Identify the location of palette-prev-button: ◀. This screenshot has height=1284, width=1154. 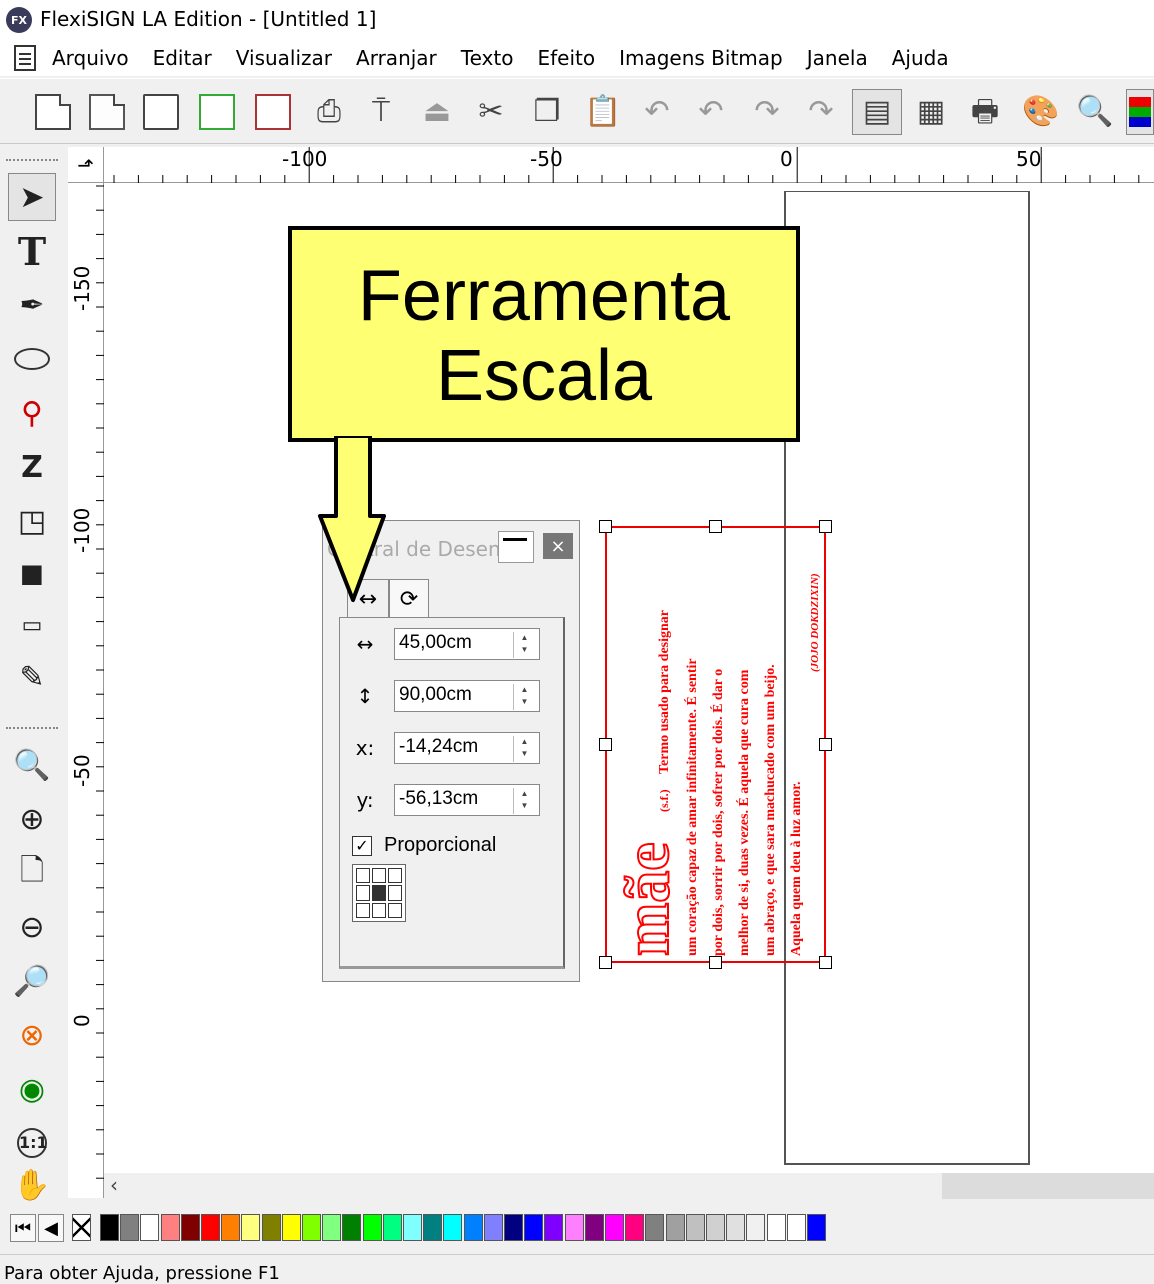
(51, 1228).